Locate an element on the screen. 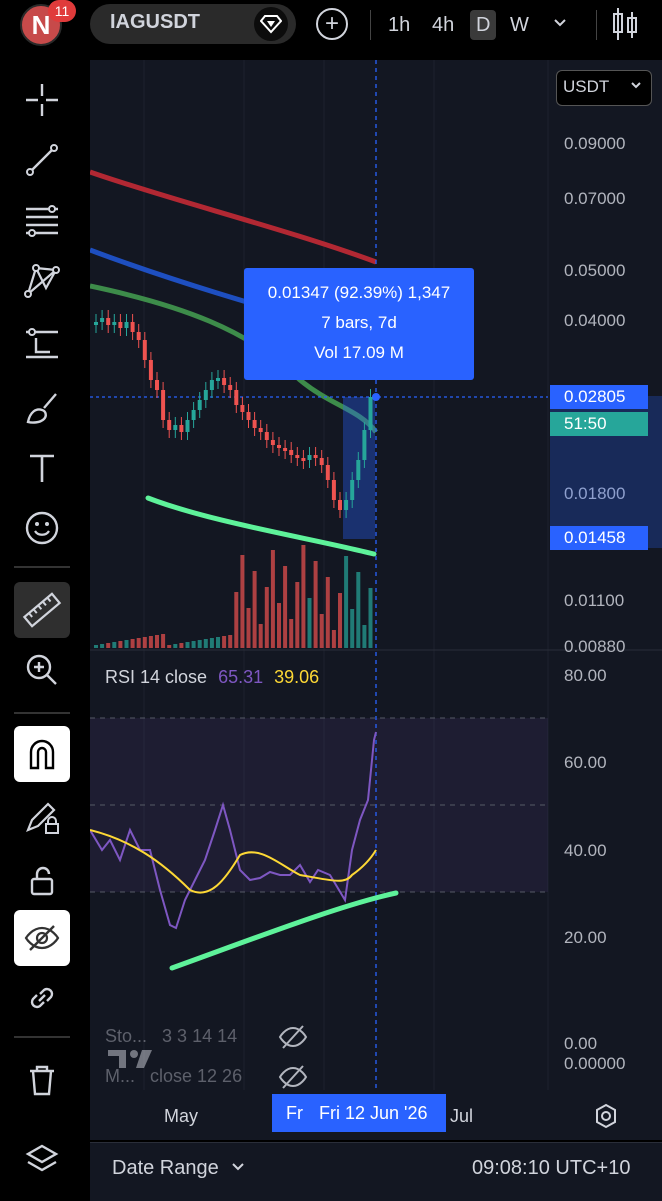  rsi-legend: RSI 14 close 65.31 39.06 is located at coordinates (212, 677).